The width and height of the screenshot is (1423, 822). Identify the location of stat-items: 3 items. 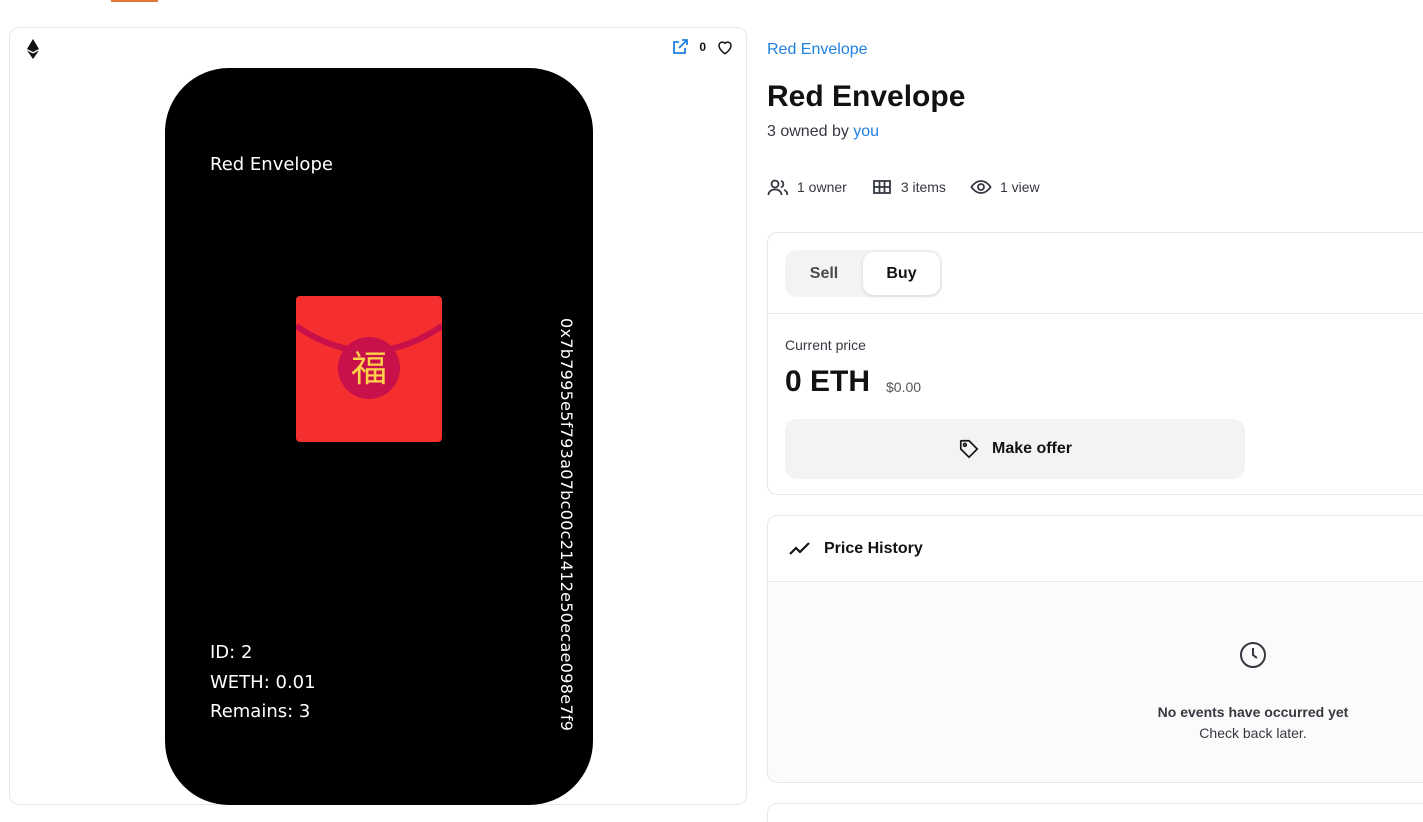
(908, 187).